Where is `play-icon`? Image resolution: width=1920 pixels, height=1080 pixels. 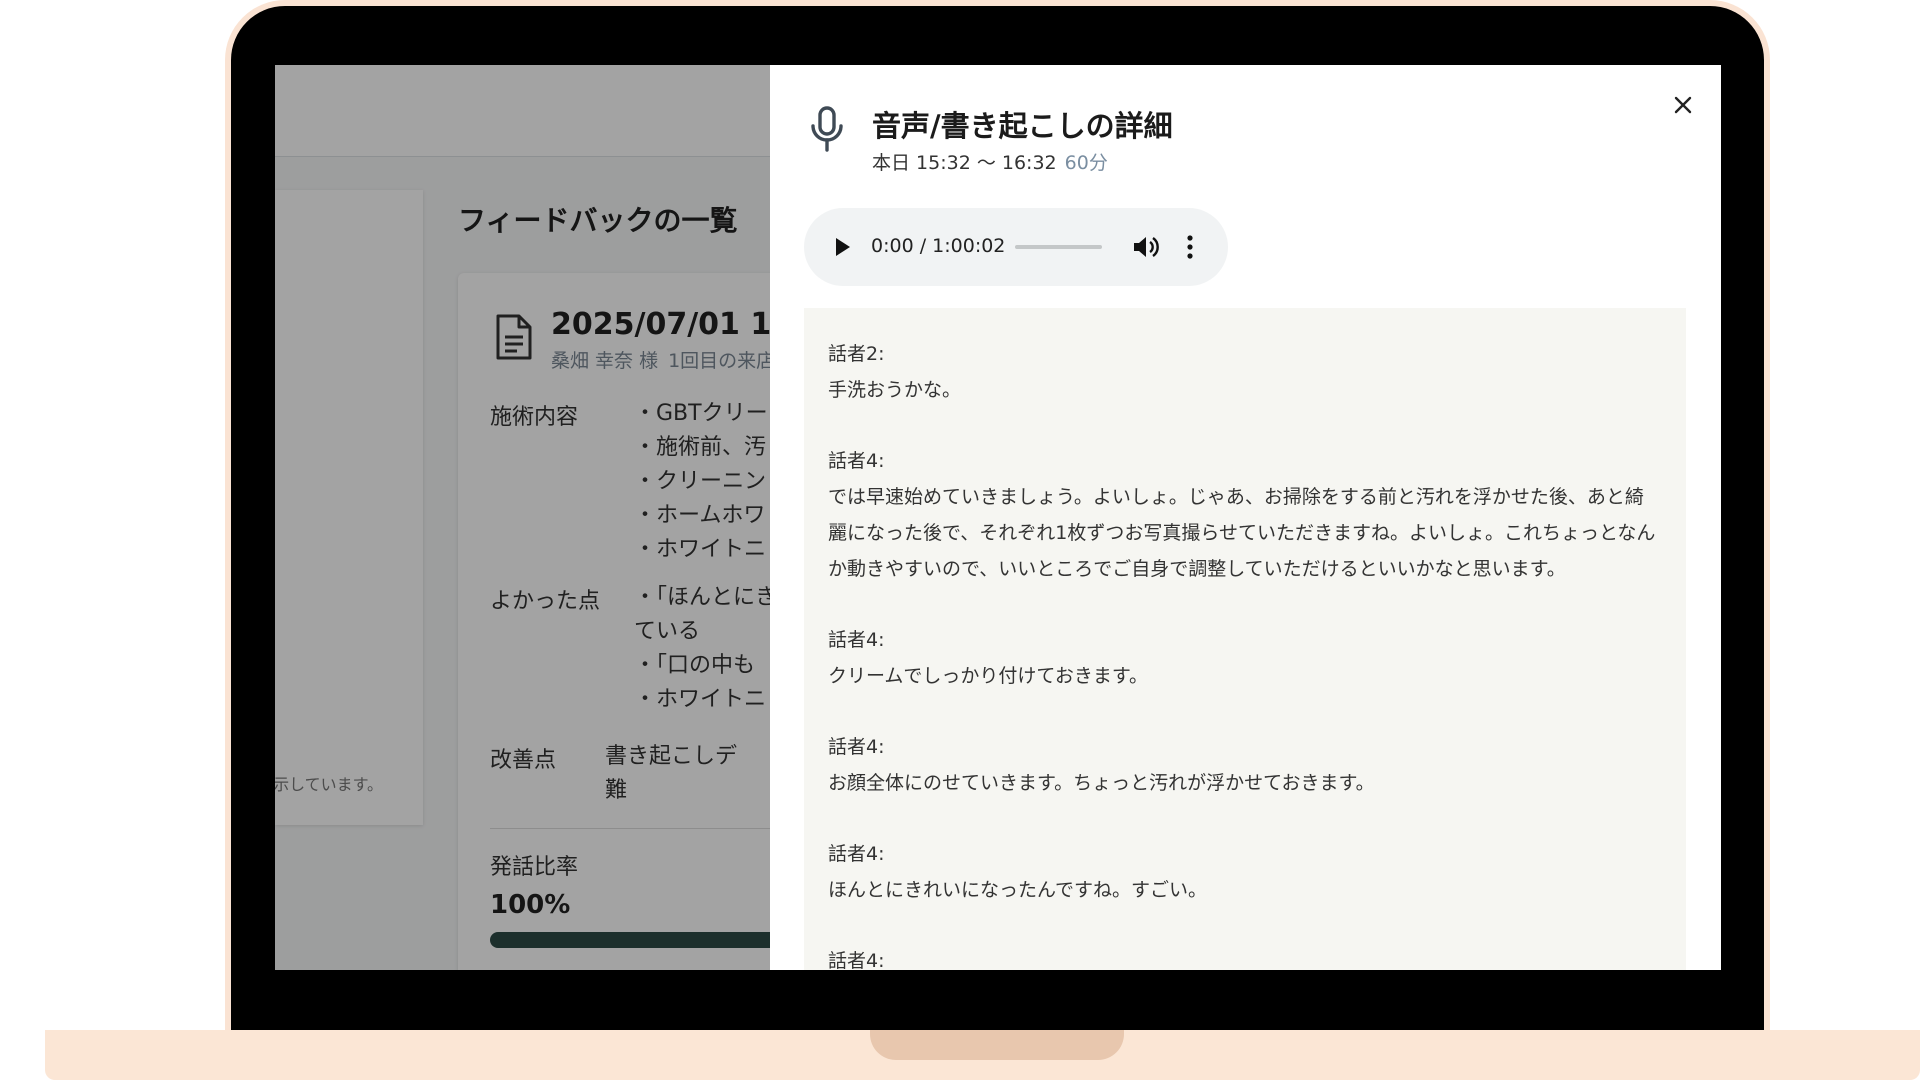 play-icon is located at coordinates (842, 247).